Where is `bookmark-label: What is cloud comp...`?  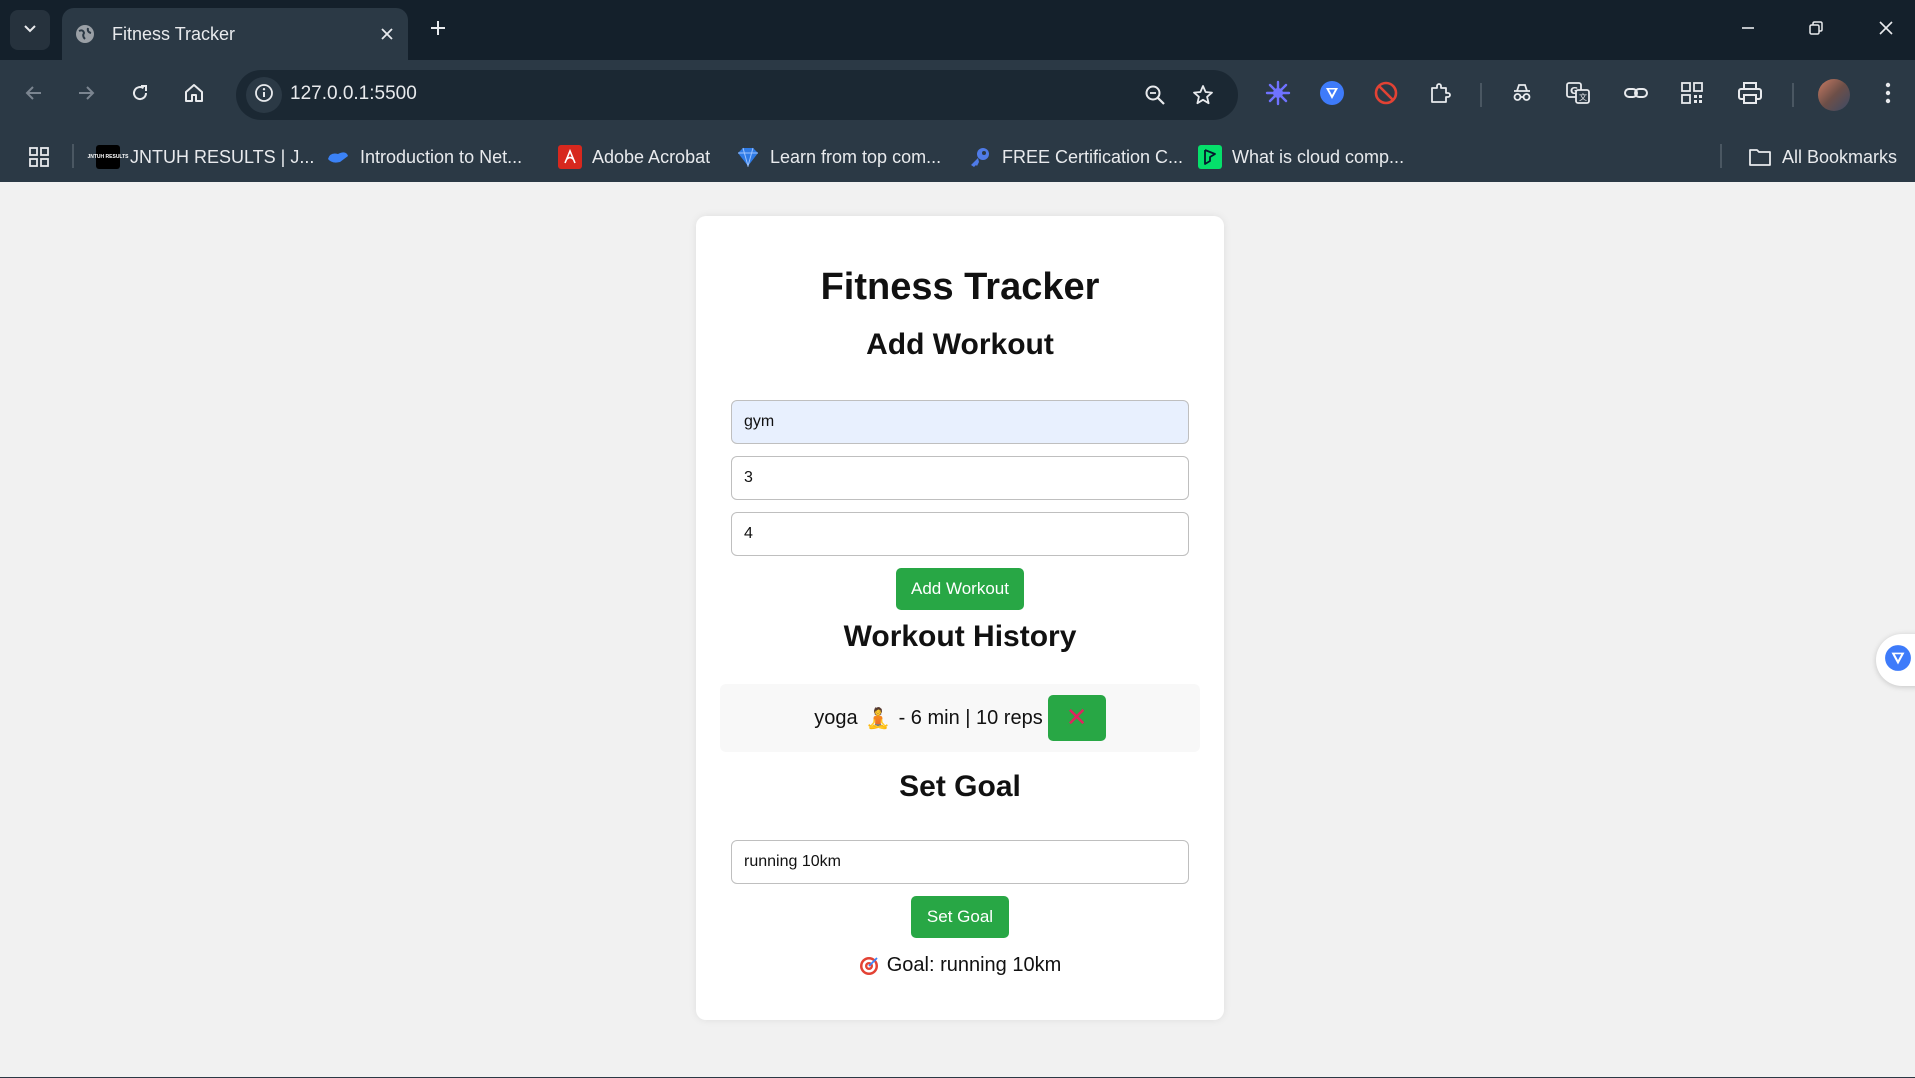 bookmark-label: What is cloud comp... is located at coordinates (1318, 156).